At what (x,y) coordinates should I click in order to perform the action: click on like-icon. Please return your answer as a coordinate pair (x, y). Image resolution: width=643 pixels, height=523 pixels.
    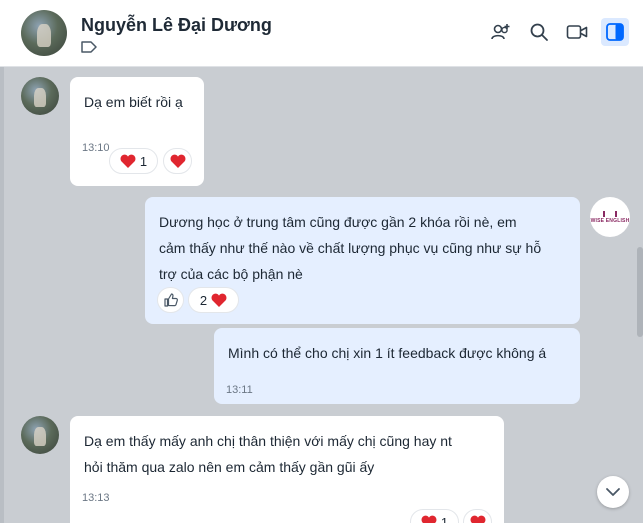
    Looking at the image, I should click on (170, 300).